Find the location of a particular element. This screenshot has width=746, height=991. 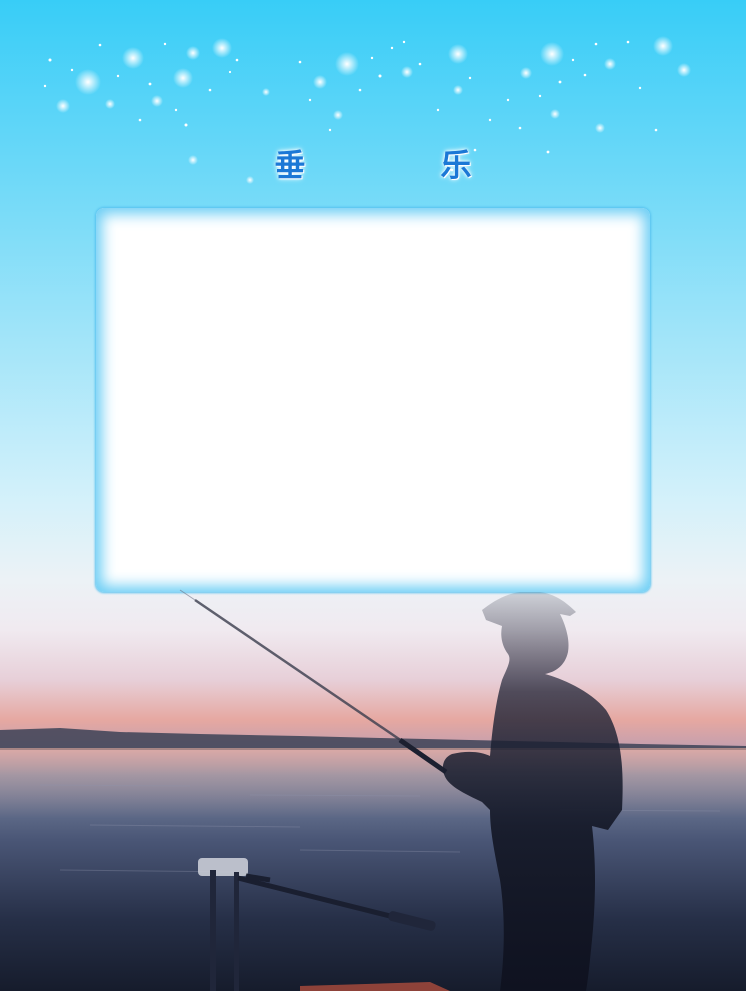

angler-silhouette is located at coordinates (532, 791).